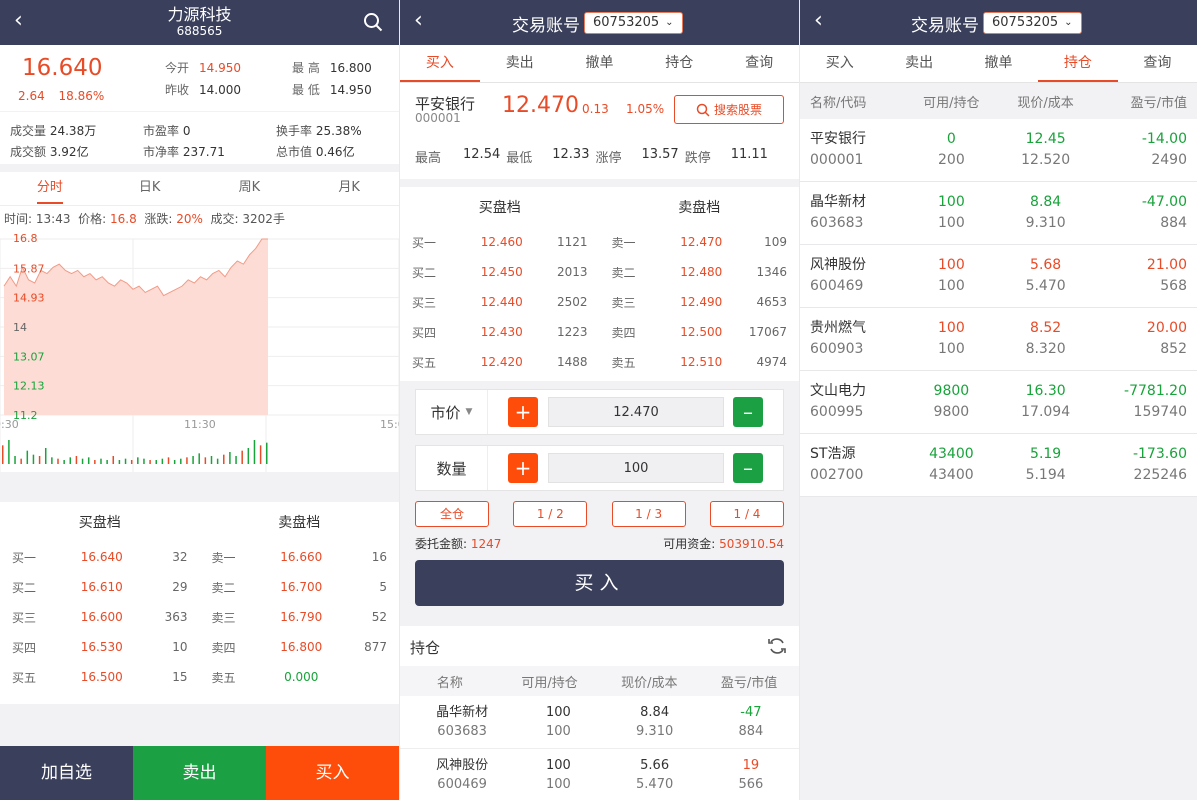 Image resolution: width=1197 pixels, height=800 pixels. Describe the element at coordinates (636, 412) in the screenshot. I see `price-input: 12.470` at that location.